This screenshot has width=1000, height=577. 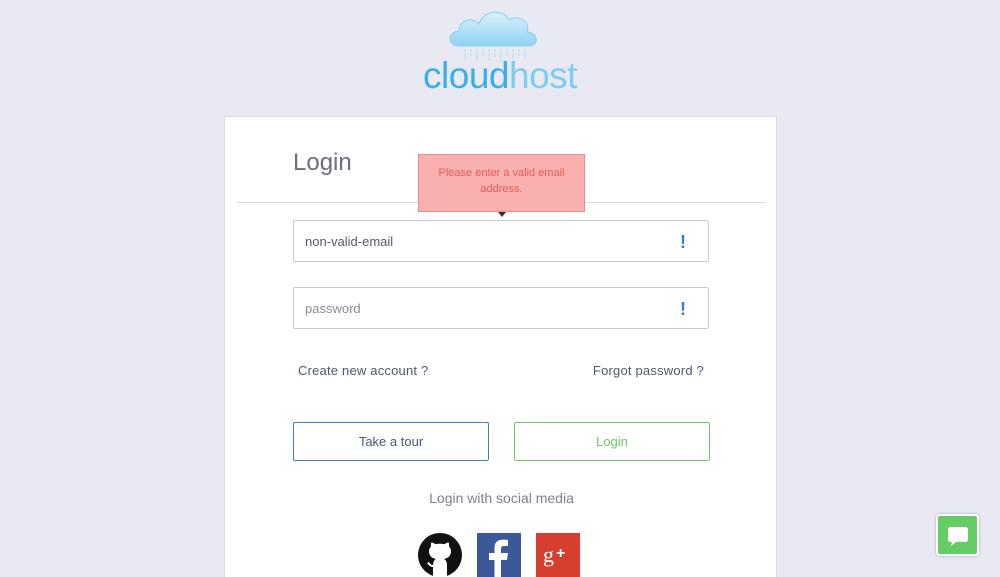 What do you see at coordinates (479, 241) in the screenshot?
I see `email-field` at bounding box center [479, 241].